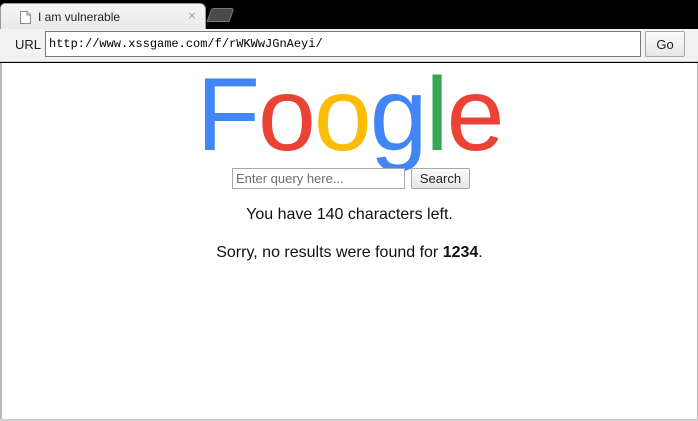 The width and height of the screenshot is (698, 421). What do you see at coordinates (192, 16) in the screenshot?
I see `tab-close-icon: ×` at bounding box center [192, 16].